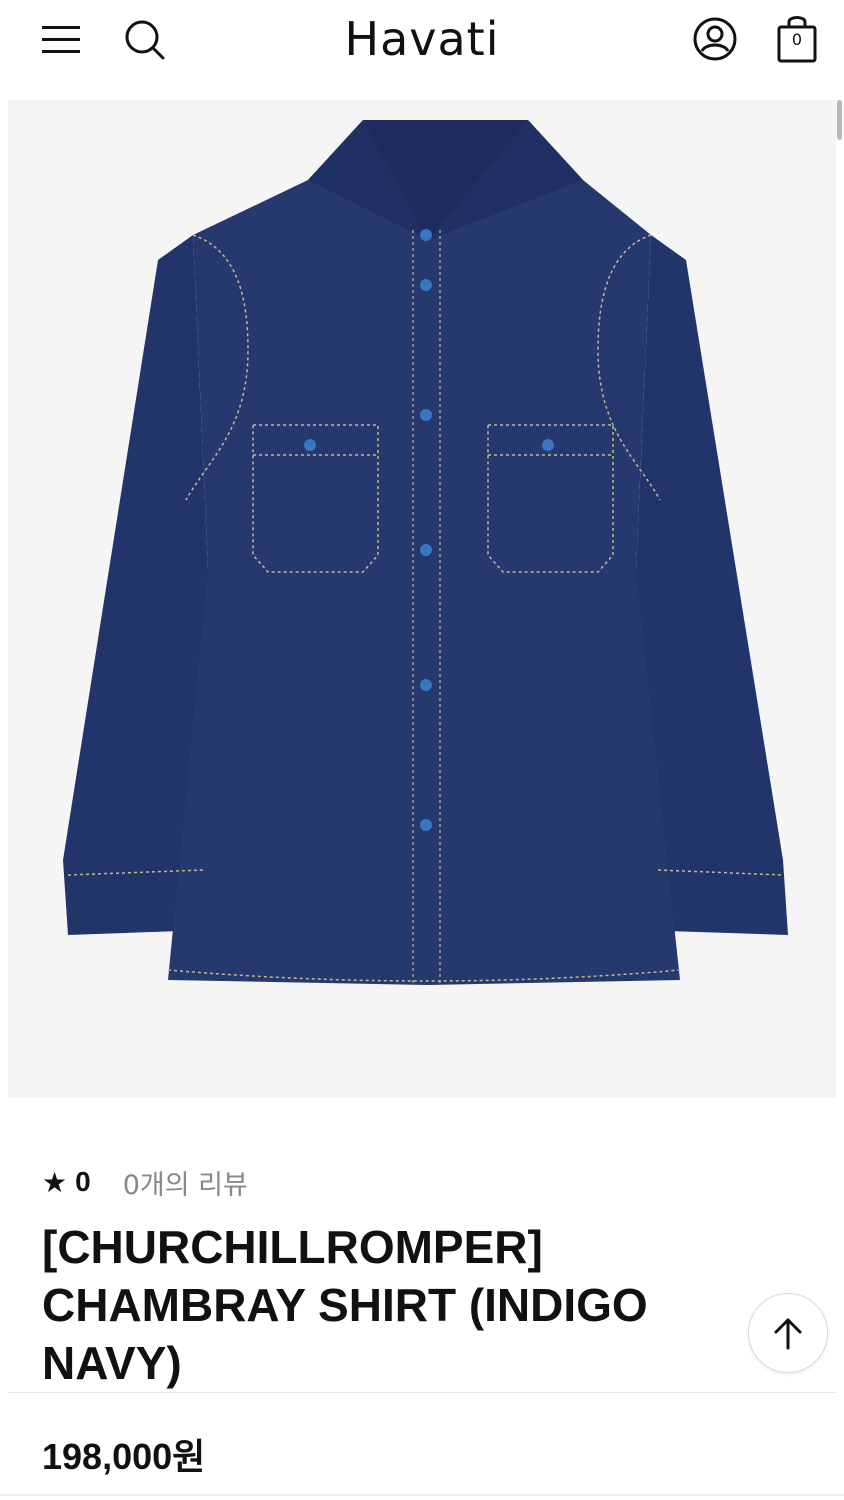  What do you see at coordinates (422, 1495) in the screenshot?
I see `bottom-divider` at bounding box center [422, 1495].